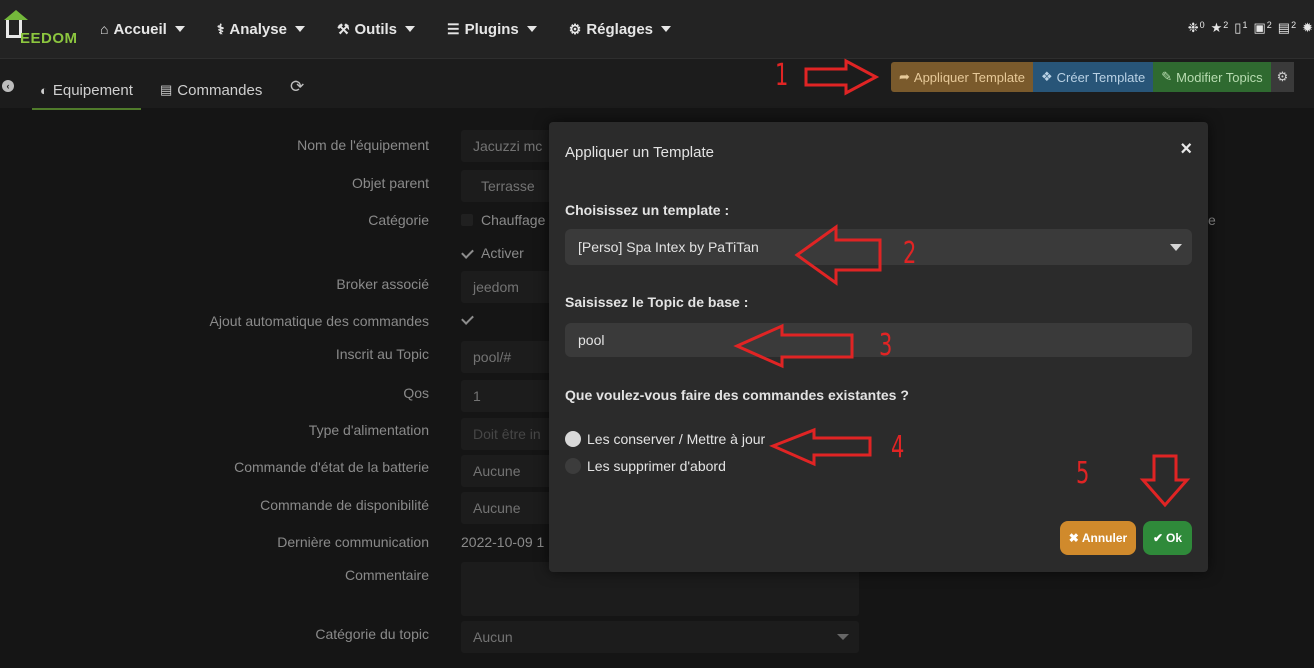 The width and height of the screenshot is (1314, 668). I want to click on tab-commandes: ▤ Commandes, so click(211, 90).